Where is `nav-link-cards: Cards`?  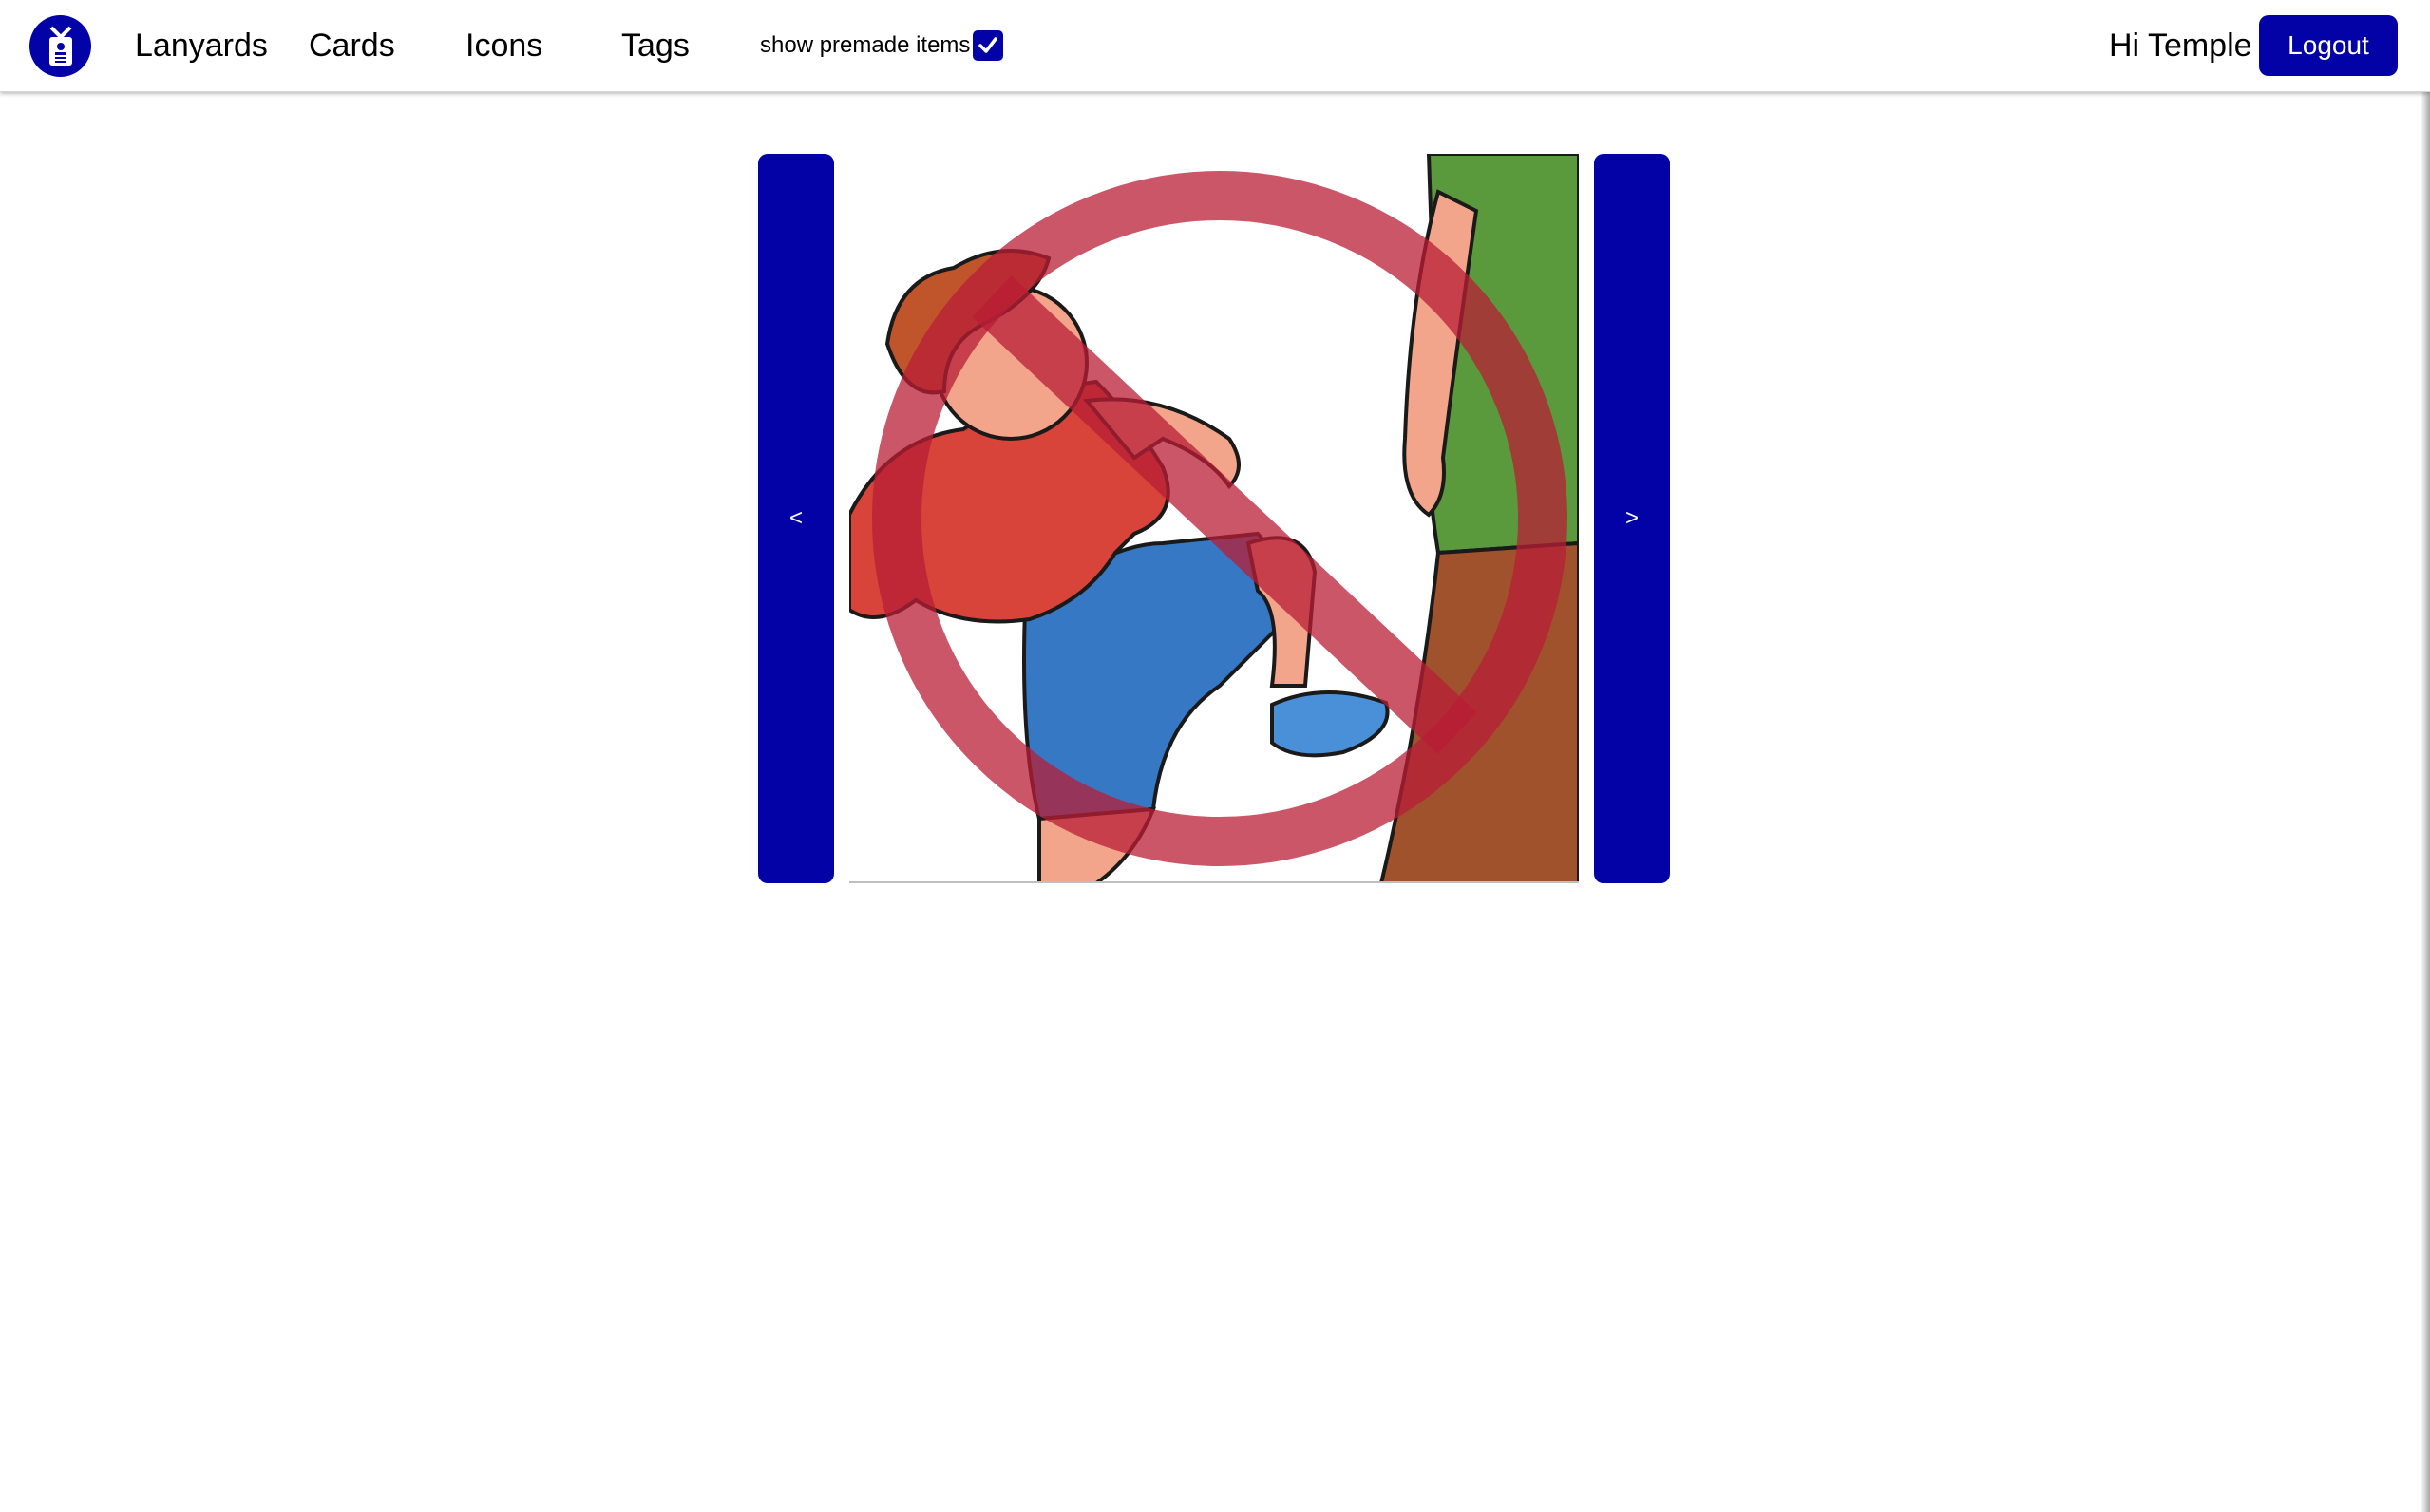
nav-link-cards: Cards is located at coordinates (352, 46).